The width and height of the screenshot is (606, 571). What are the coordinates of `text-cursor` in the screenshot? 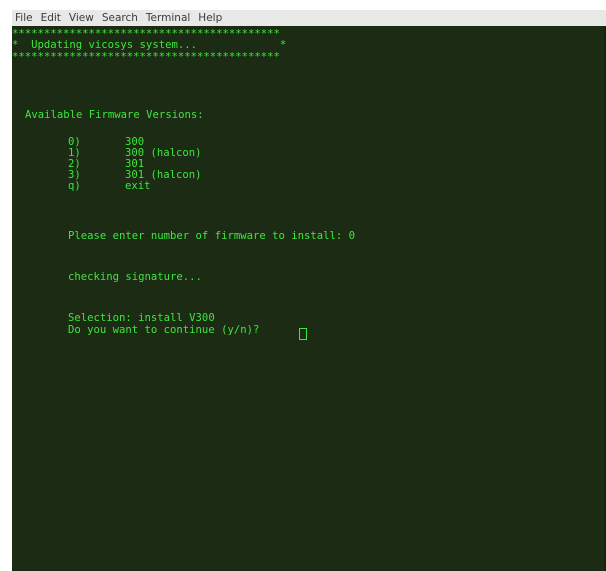 It's located at (303, 334).